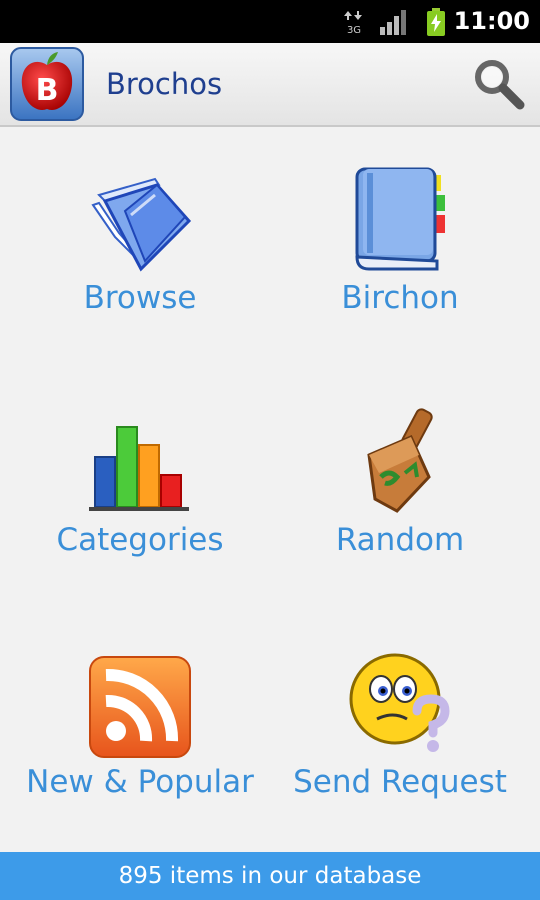  Describe the element at coordinates (399, 702) in the screenshot. I see `question-face-icon` at that location.